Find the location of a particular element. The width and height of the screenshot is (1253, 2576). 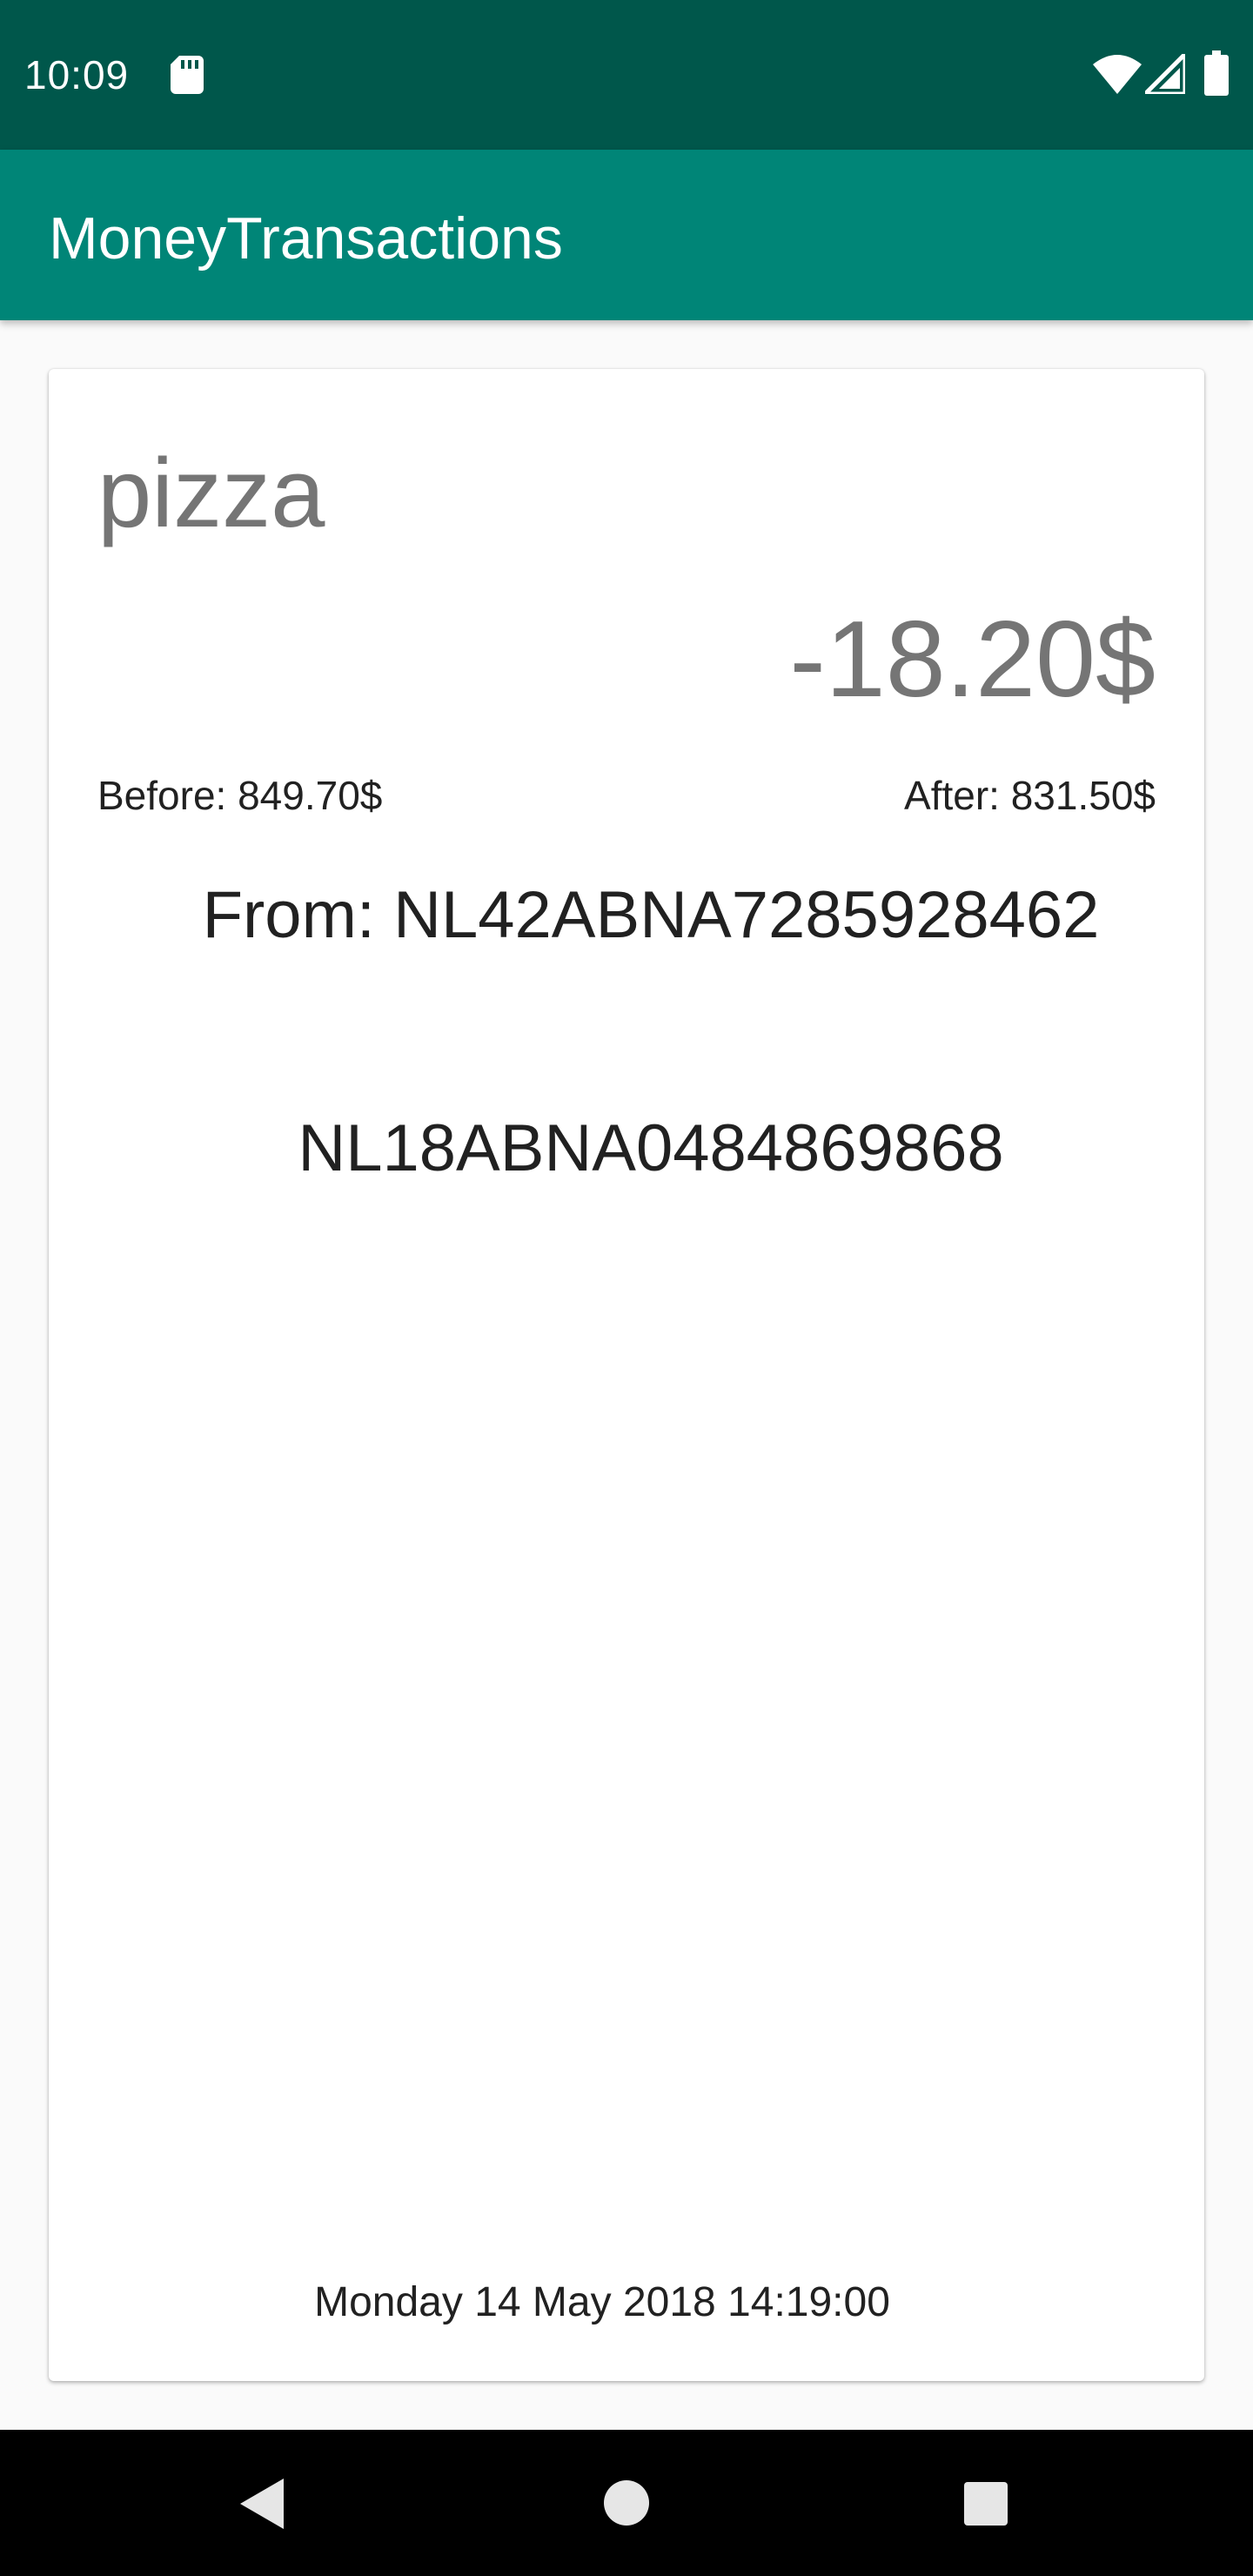

recents-icon is located at coordinates (986, 2504).